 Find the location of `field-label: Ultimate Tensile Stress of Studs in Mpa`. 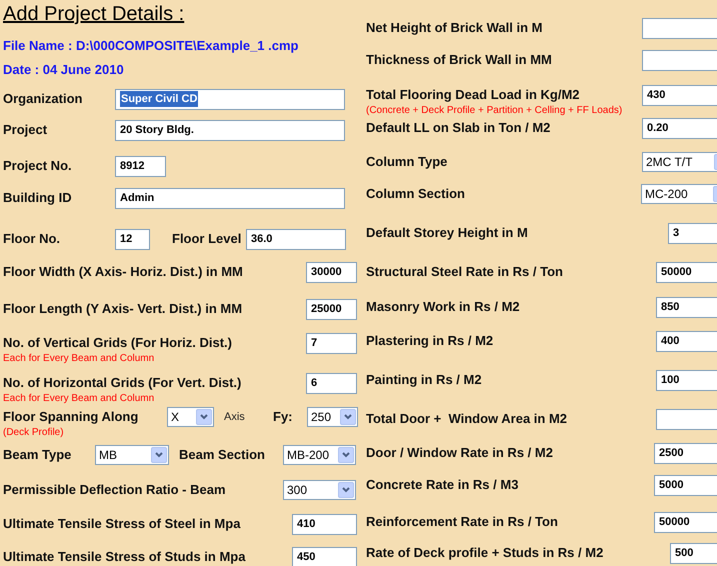

field-label: Ultimate Tensile Stress of Studs in Mpa is located at coordinates (124, 557).